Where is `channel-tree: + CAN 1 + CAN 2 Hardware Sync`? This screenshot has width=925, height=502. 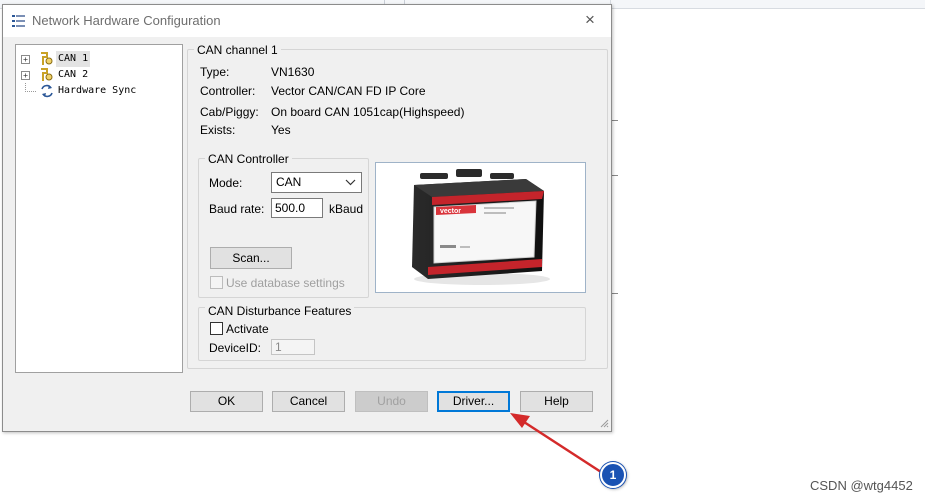 channel-tree: + CAN 1 + CAN 2 Hardware Sync is located at coordinates (99, 208).